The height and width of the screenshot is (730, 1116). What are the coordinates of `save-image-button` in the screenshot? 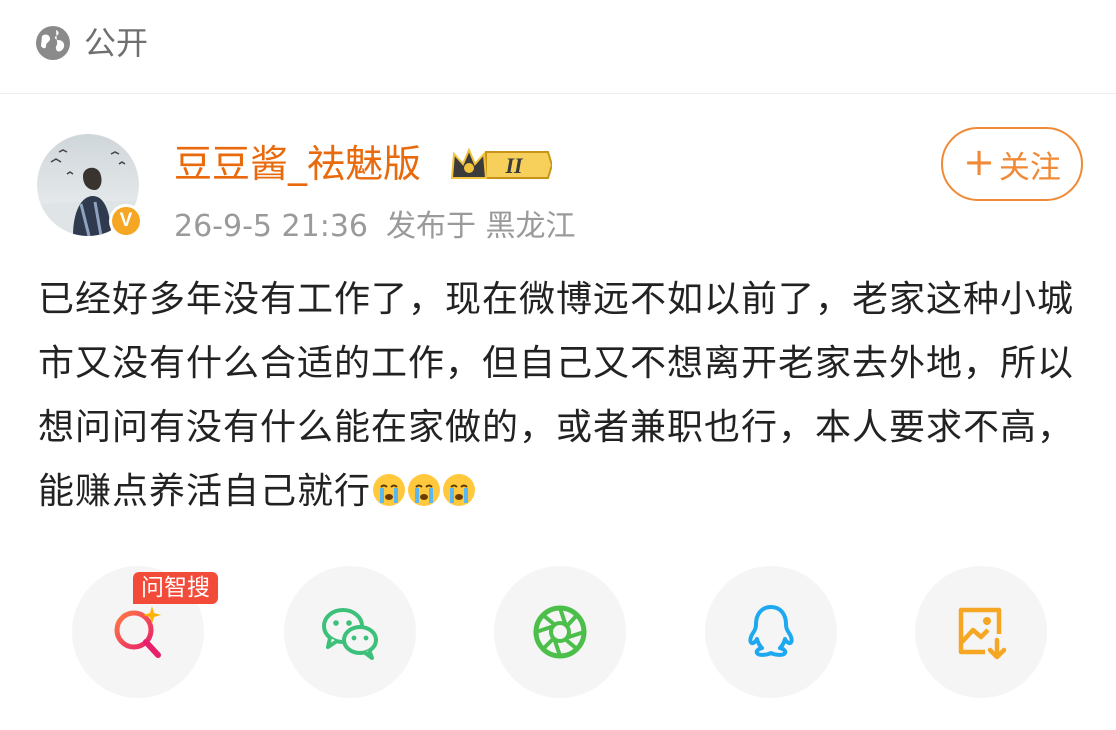 It's located at (981, 632).